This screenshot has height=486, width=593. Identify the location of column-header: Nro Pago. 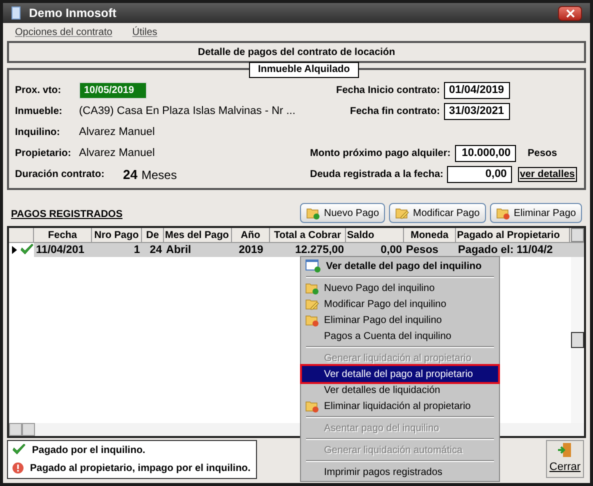
(117, 235).